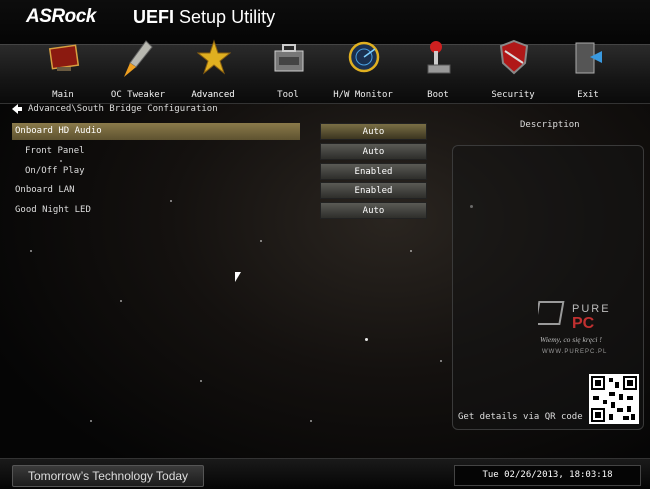 This screenshot has height=489, width=650. I want to click on setting-label: Front Panel, so click(55, 151).